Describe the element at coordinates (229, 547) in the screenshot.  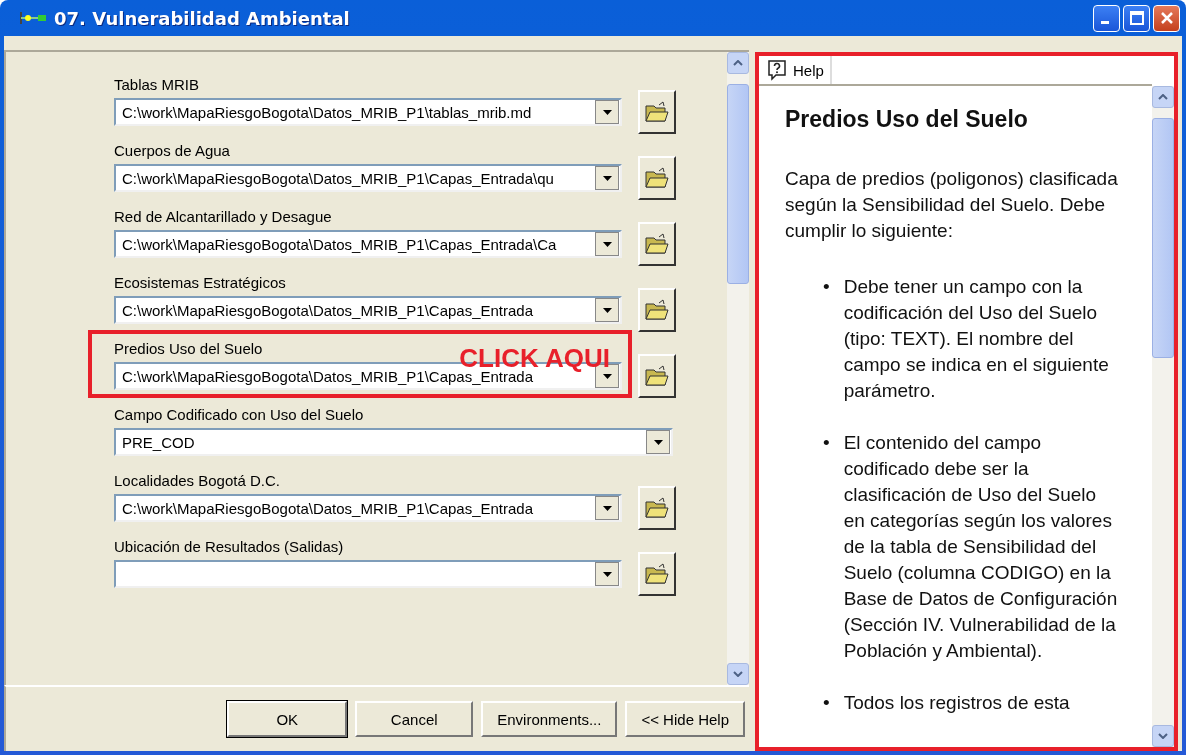
I see `field-label: Ubicación de Resultados (Salidas)` at that location.